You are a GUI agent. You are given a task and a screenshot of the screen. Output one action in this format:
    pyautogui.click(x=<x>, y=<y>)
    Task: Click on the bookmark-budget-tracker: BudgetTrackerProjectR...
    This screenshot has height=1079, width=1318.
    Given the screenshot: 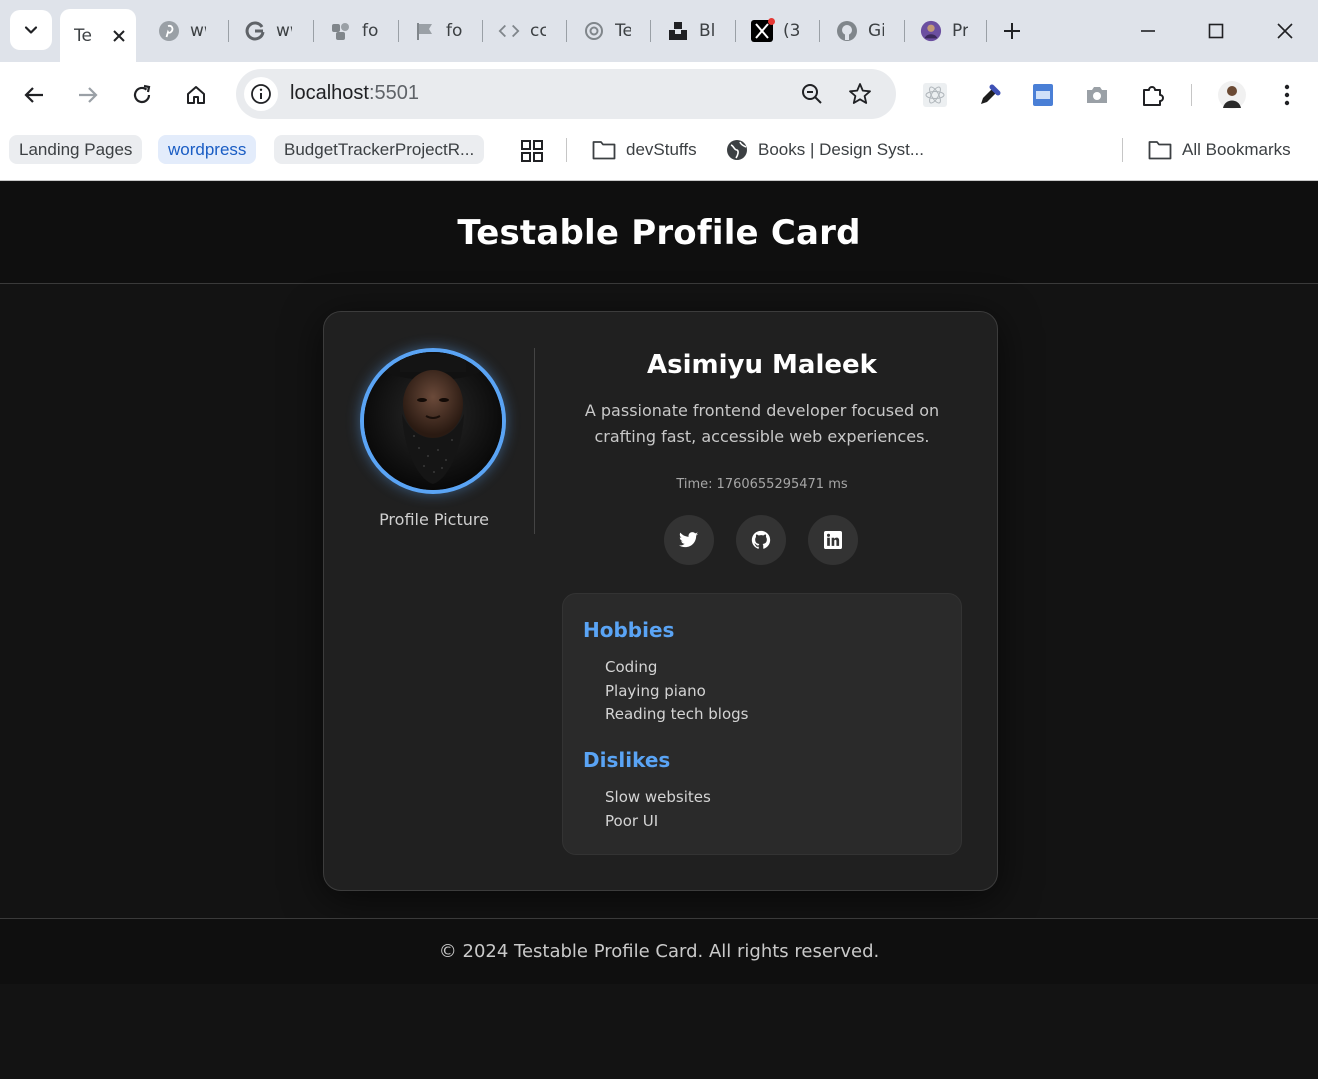 What is the action you would take?
    pyautogui.click(x=379, y=149)
    